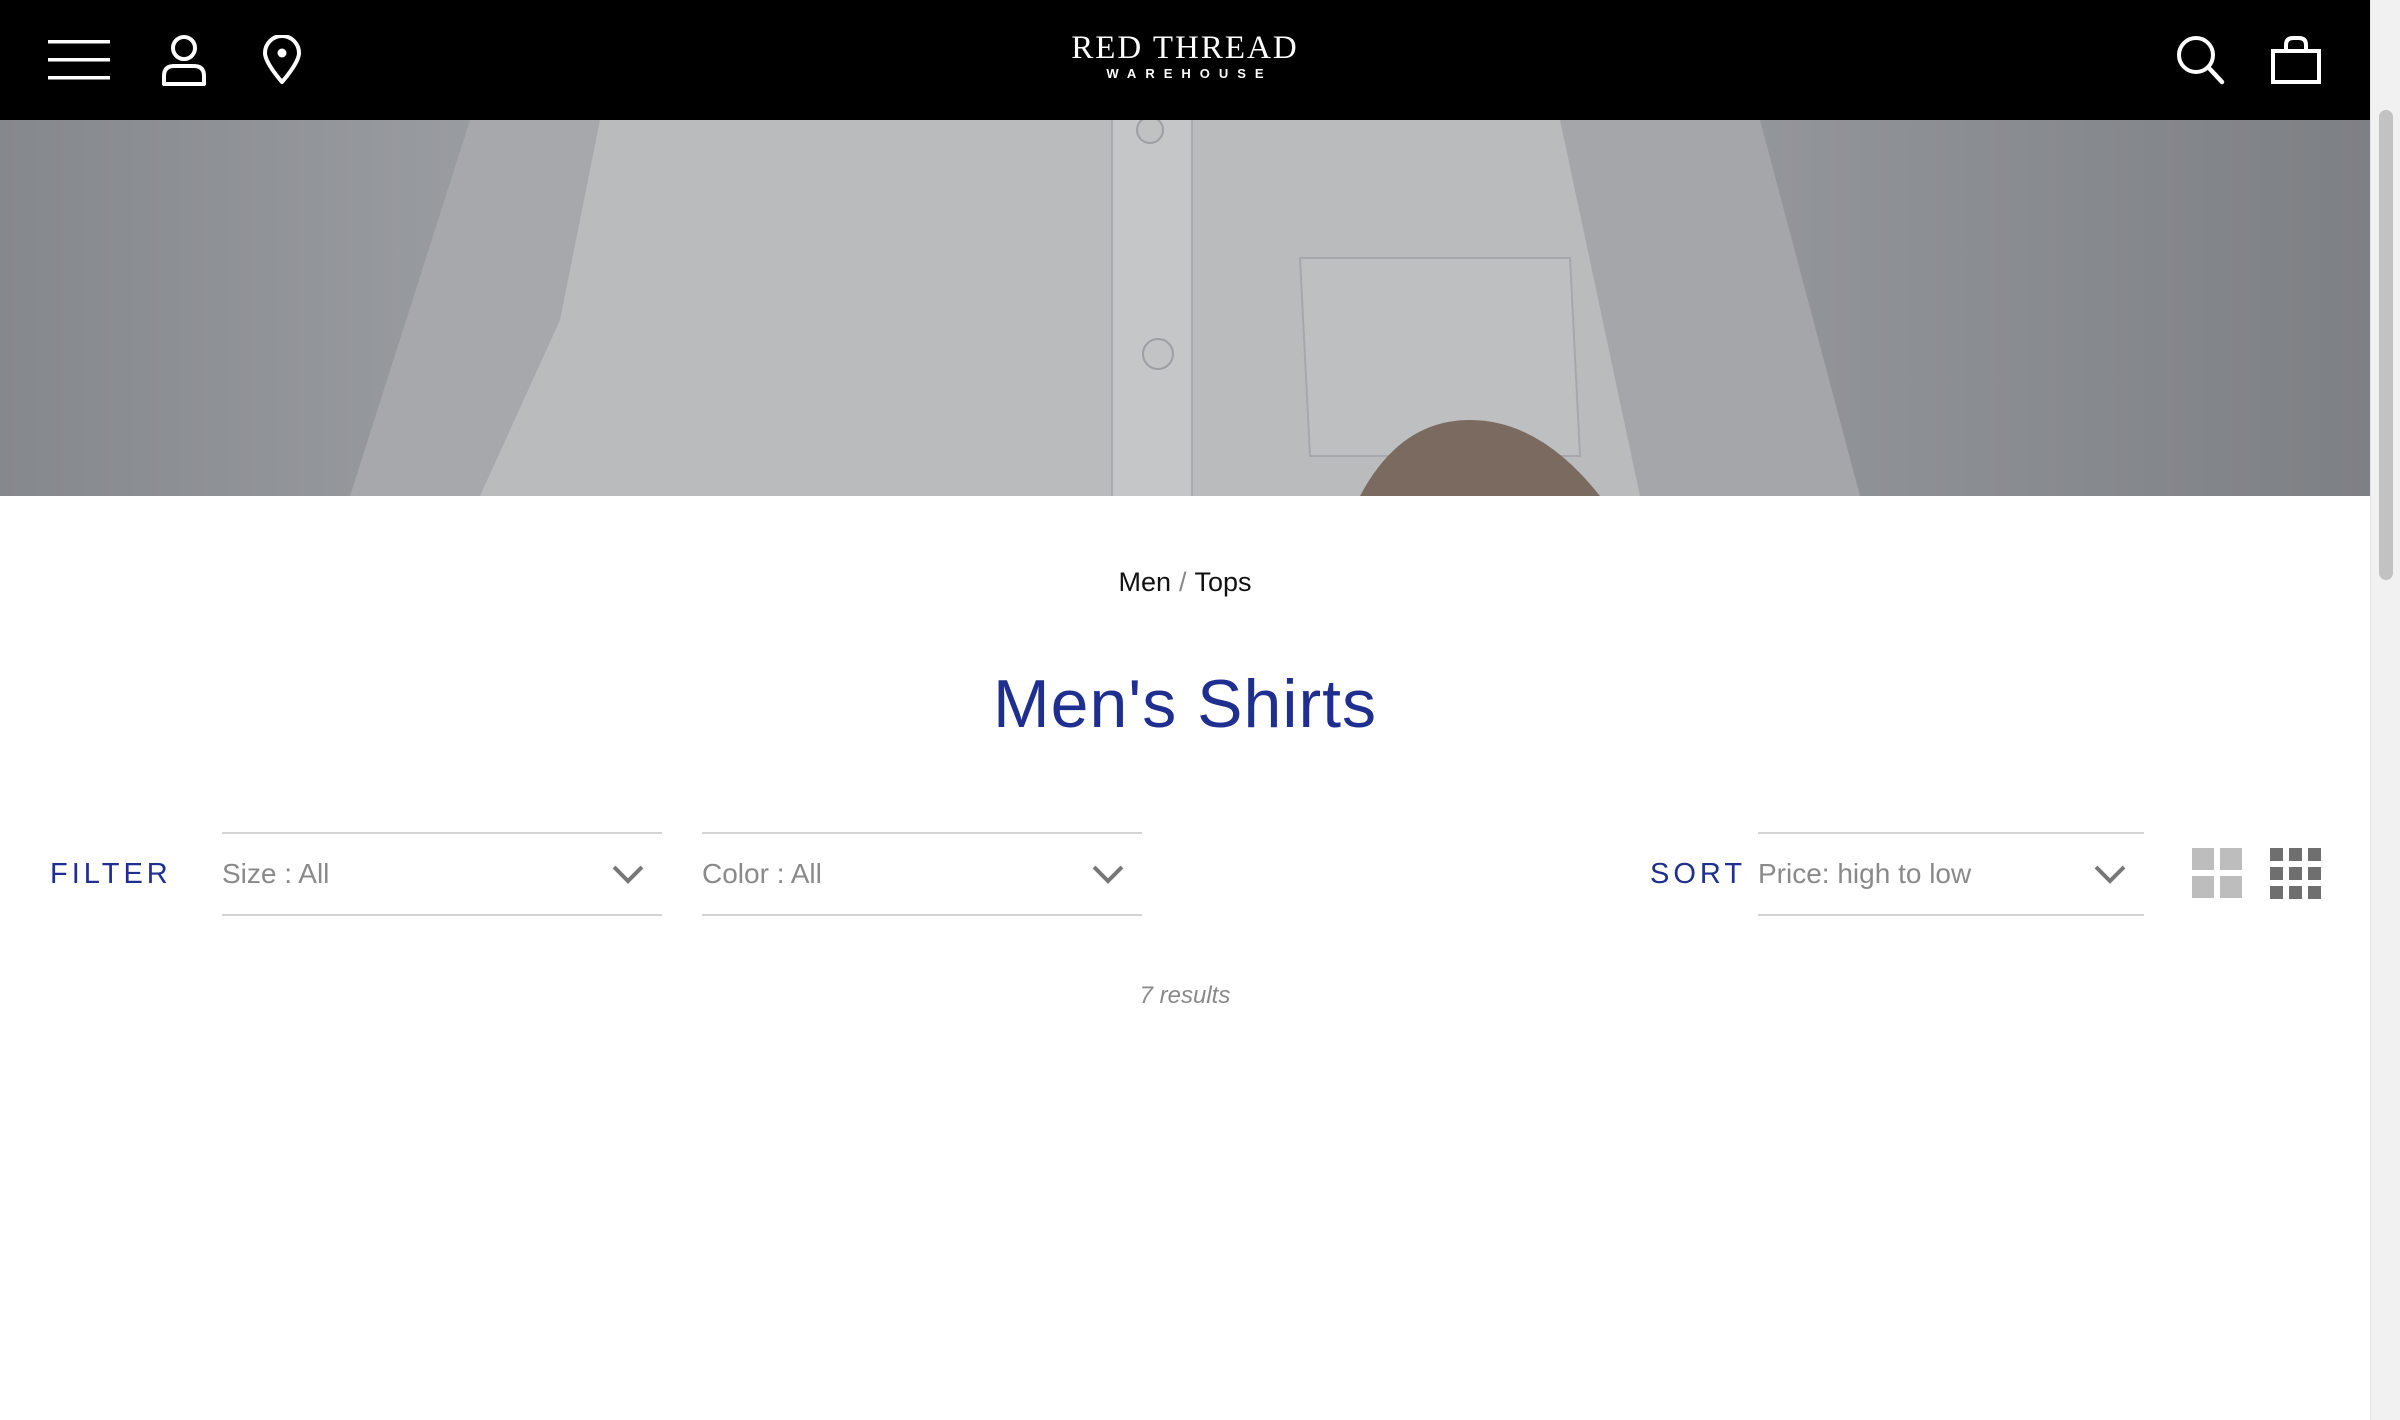 The width and height of the screenshot is (2400, 1420). I want to click on scrollbar-thumb, so click(2386, 345).